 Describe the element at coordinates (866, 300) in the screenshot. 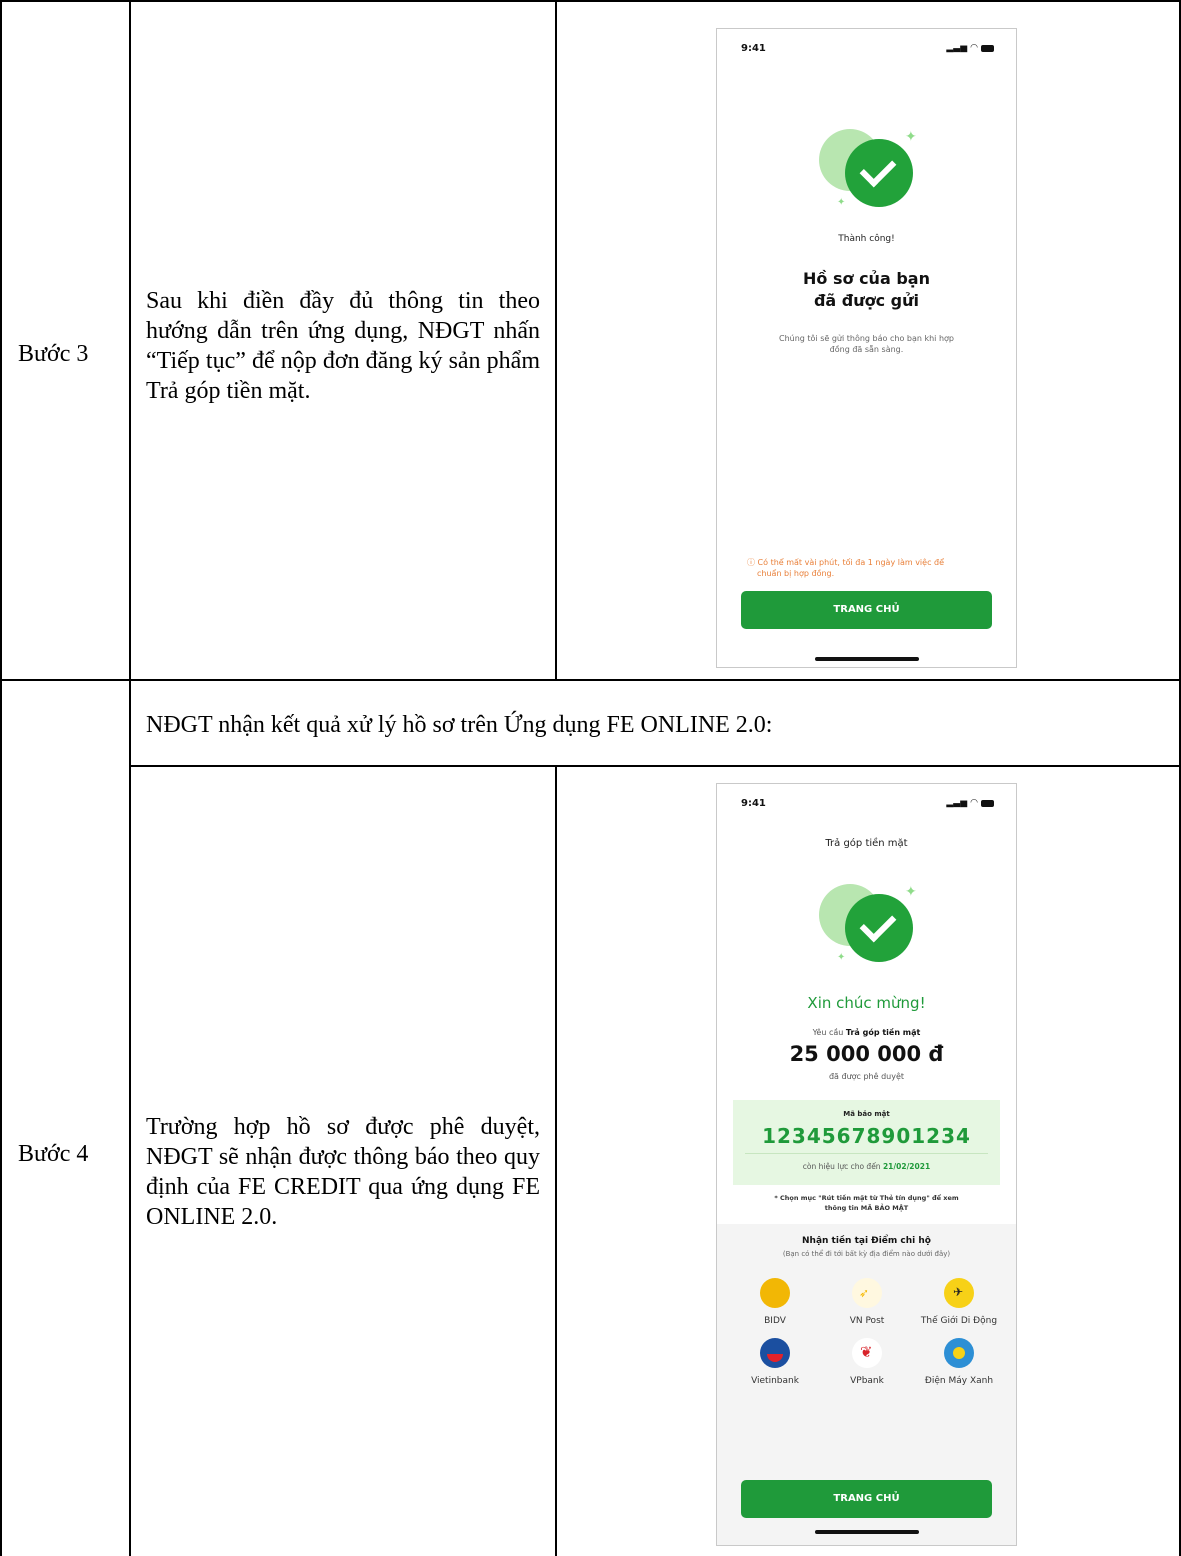

I see `heading-line2: đã được gửi` at that location.